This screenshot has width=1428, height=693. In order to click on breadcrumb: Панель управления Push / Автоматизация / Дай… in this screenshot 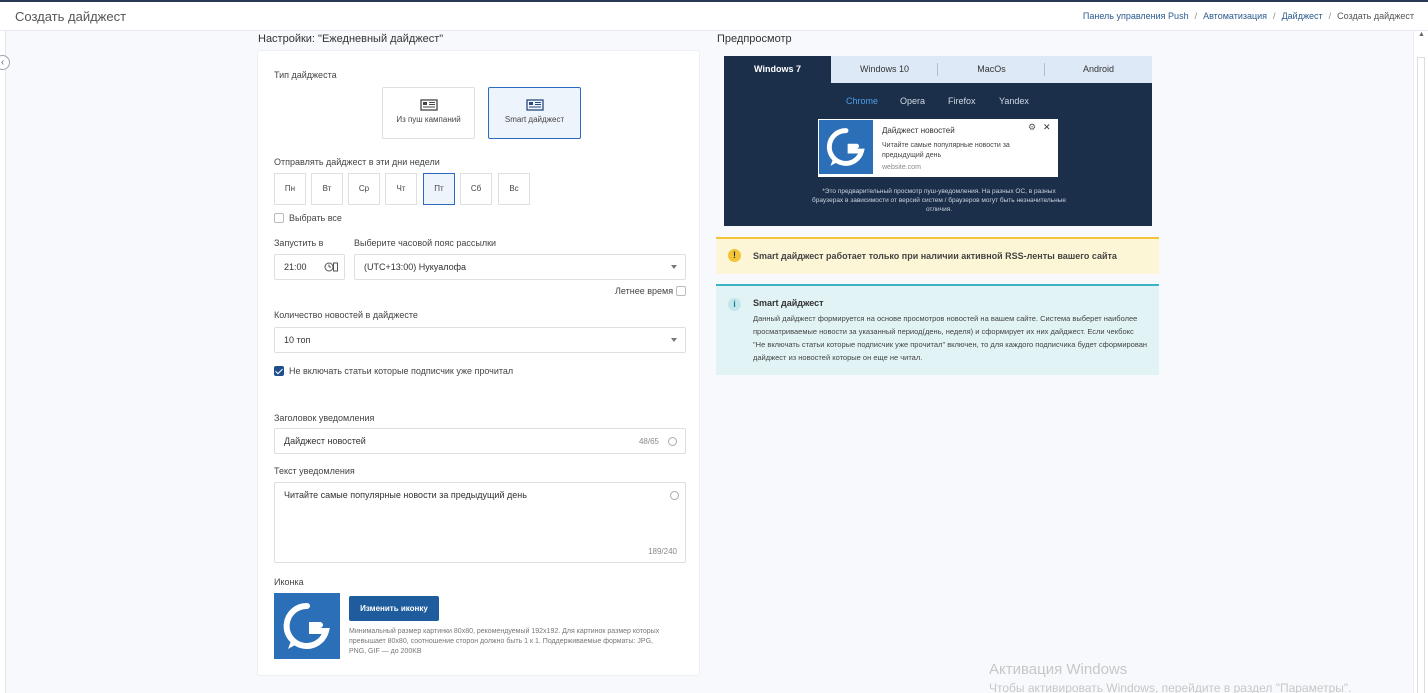, I will do `click(1248, 16)`.